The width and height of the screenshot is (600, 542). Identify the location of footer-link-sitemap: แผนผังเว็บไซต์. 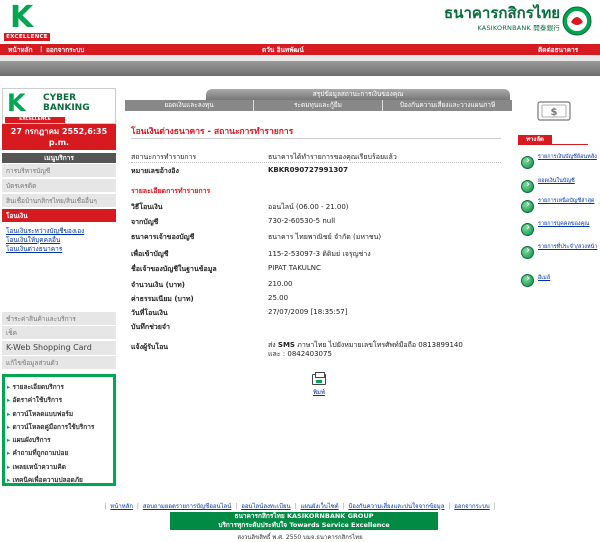
(319, 506).